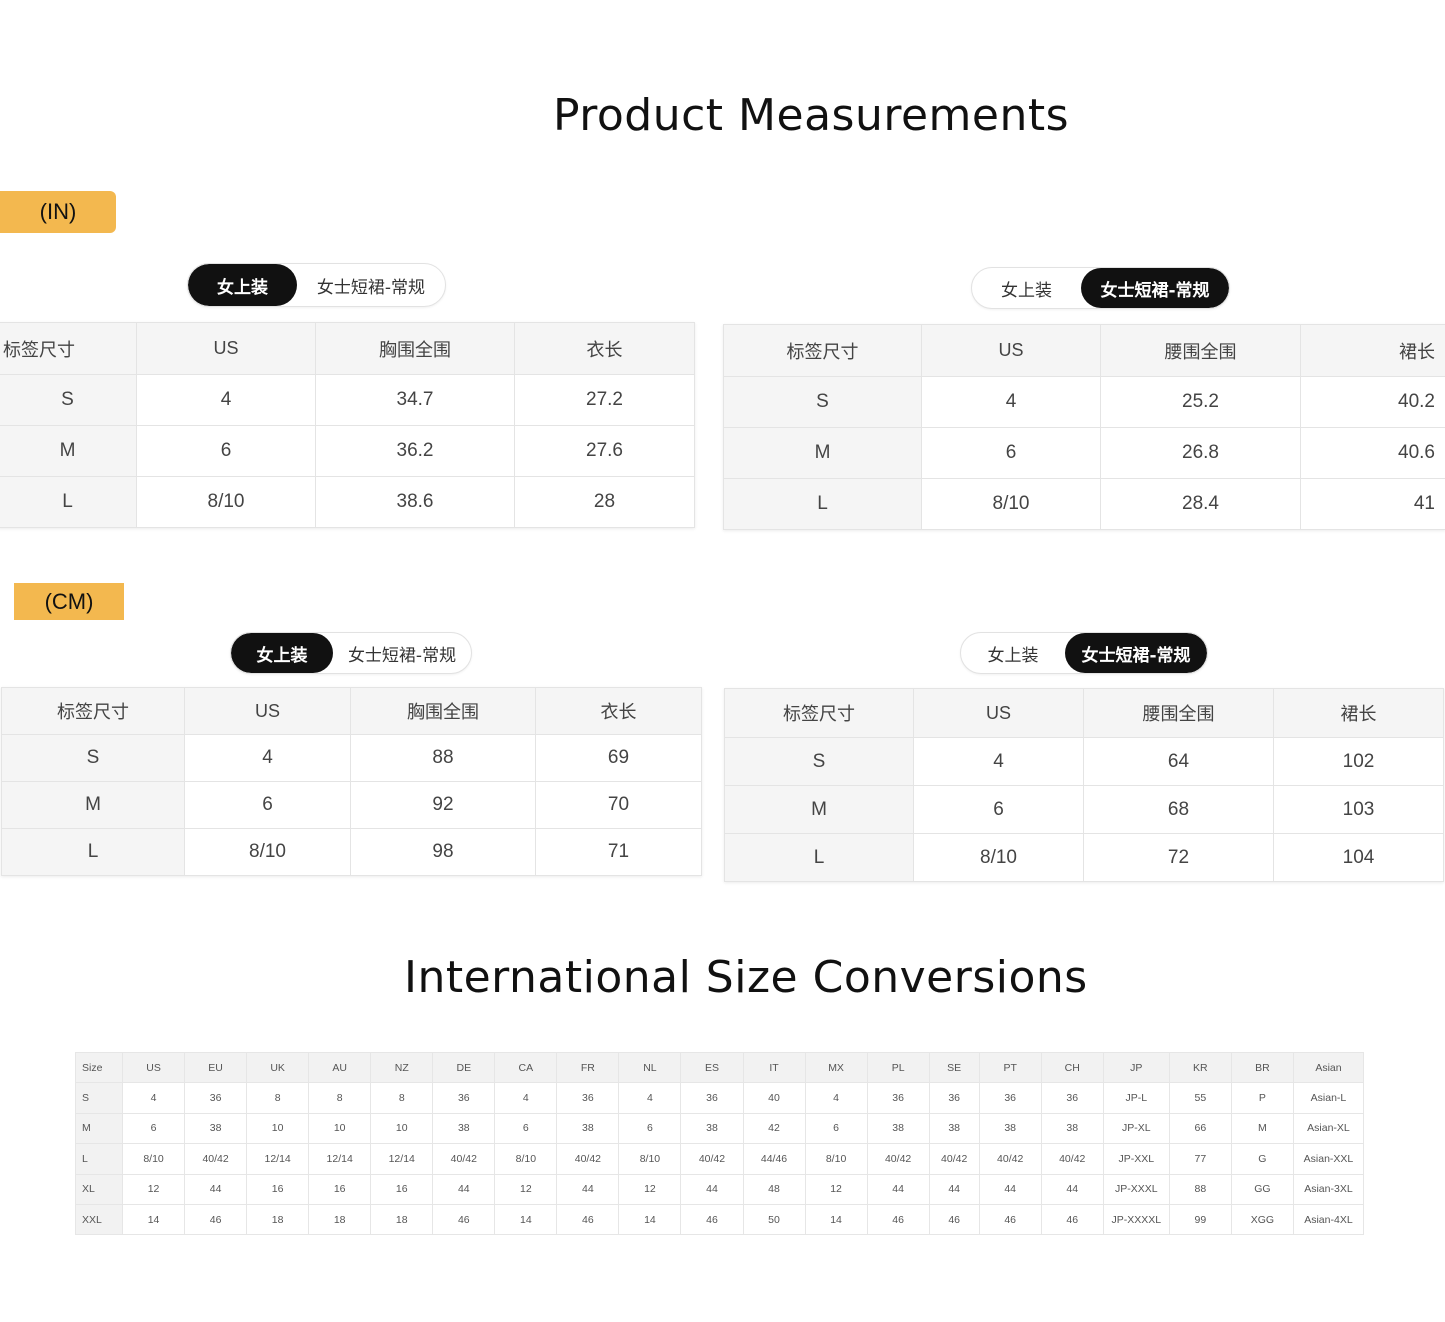  What do you see at coordinates (774, 1159) in the screenshot?
I see `table-cell: 44/46` at bounding box center [774, 1159].